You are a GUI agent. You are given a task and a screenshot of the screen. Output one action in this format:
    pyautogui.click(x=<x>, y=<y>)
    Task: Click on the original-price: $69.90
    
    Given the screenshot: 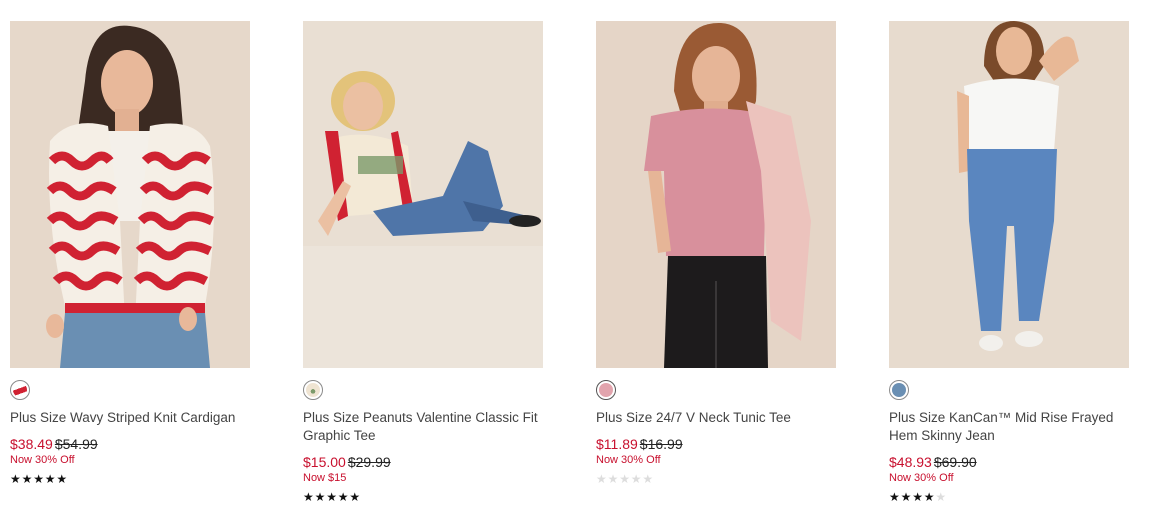 What is the action you would take?
    pyautogui.click(x=955, y=462)
    